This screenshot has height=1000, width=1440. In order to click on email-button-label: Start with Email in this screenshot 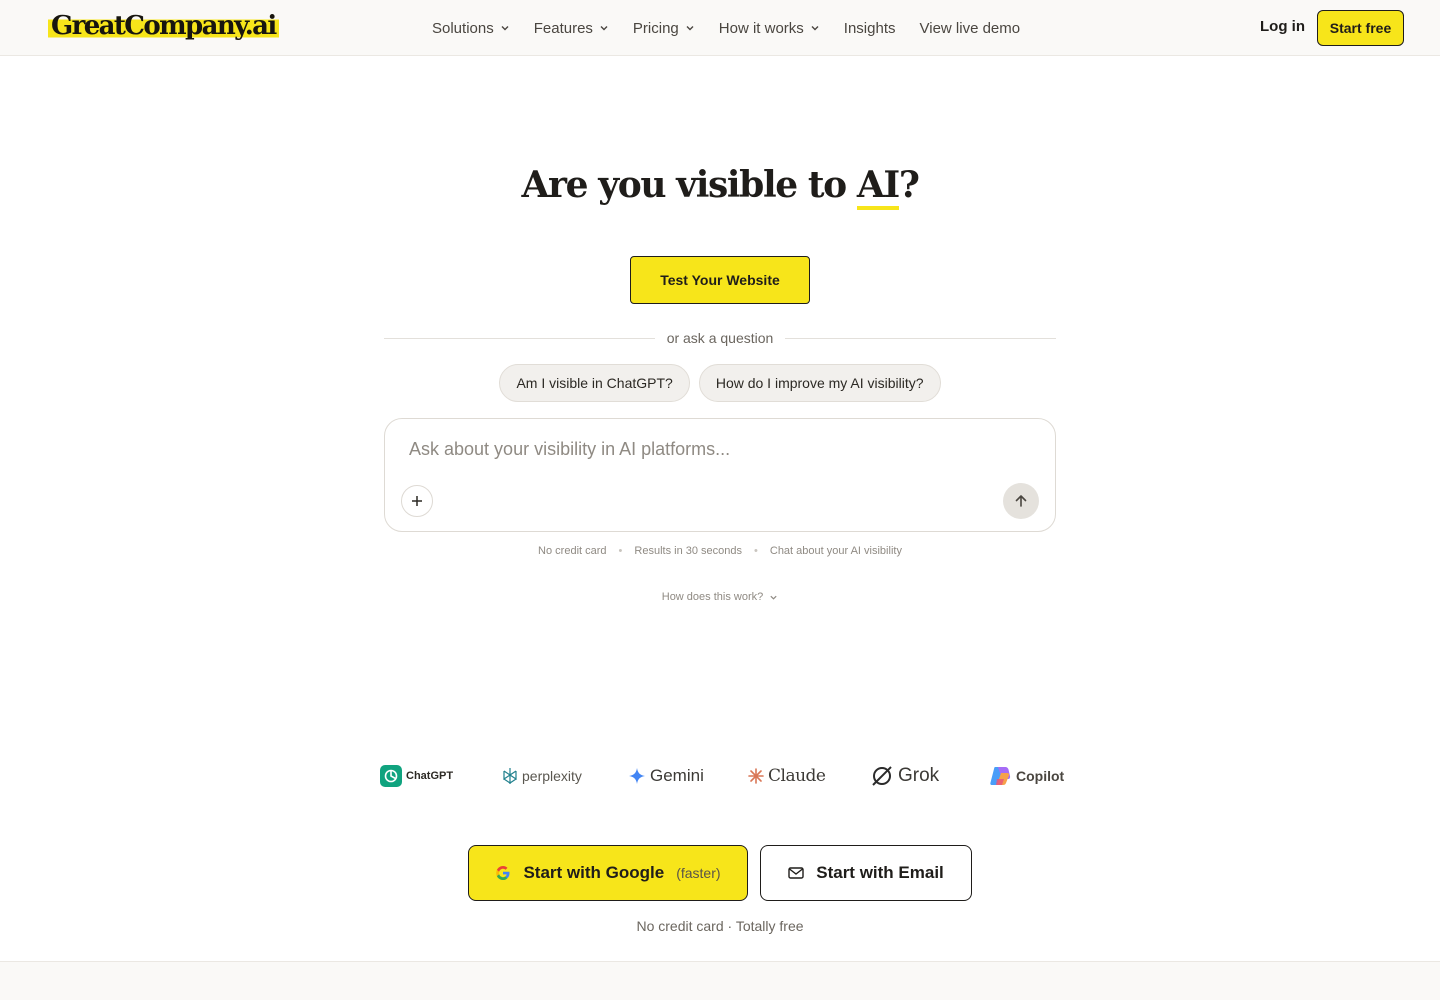, I will do `click(880, 872)`.